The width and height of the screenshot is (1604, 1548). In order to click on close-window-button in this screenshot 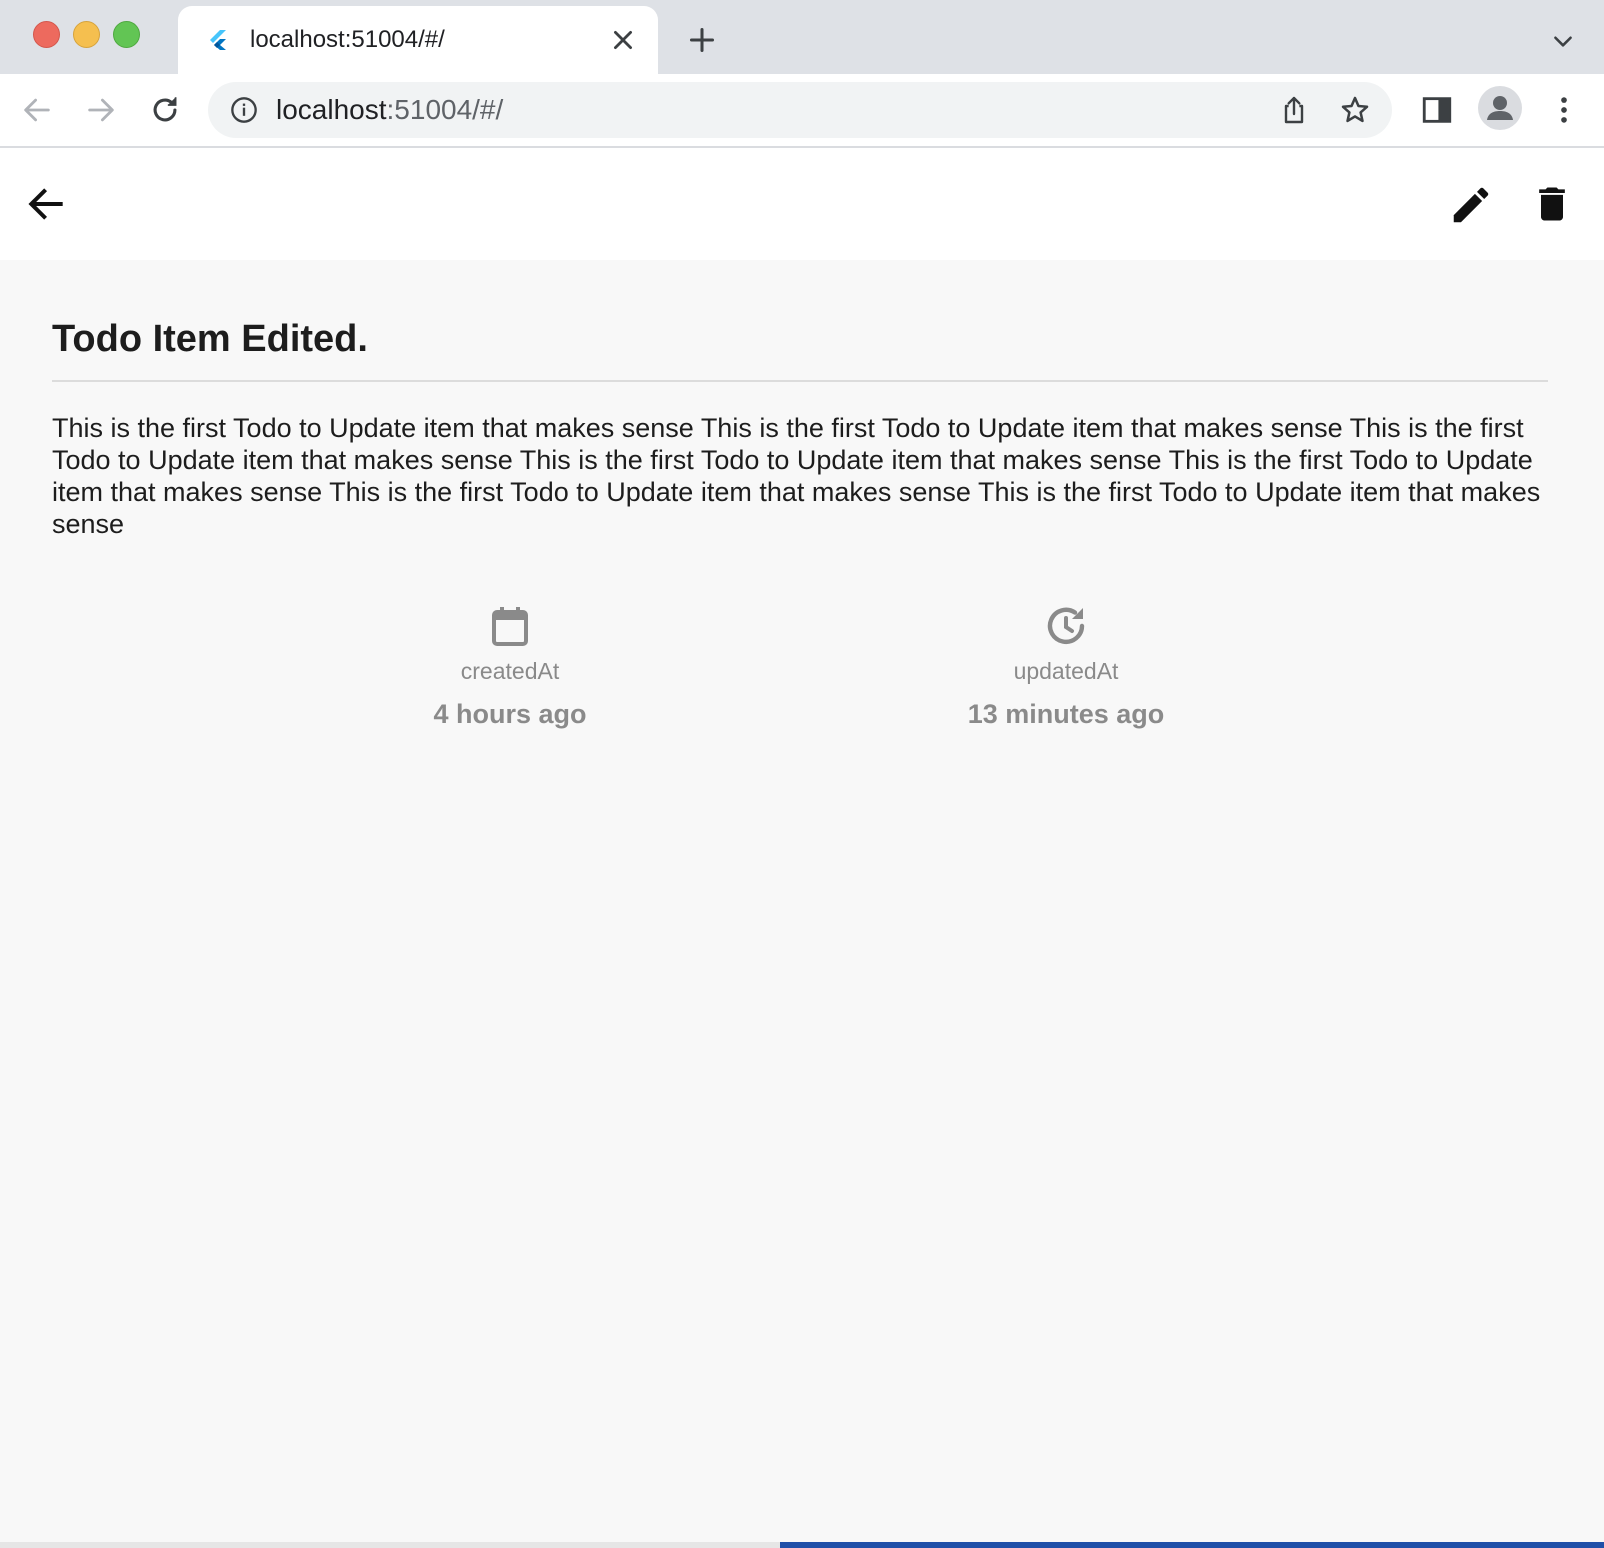, I will do `click(46, 34)`.